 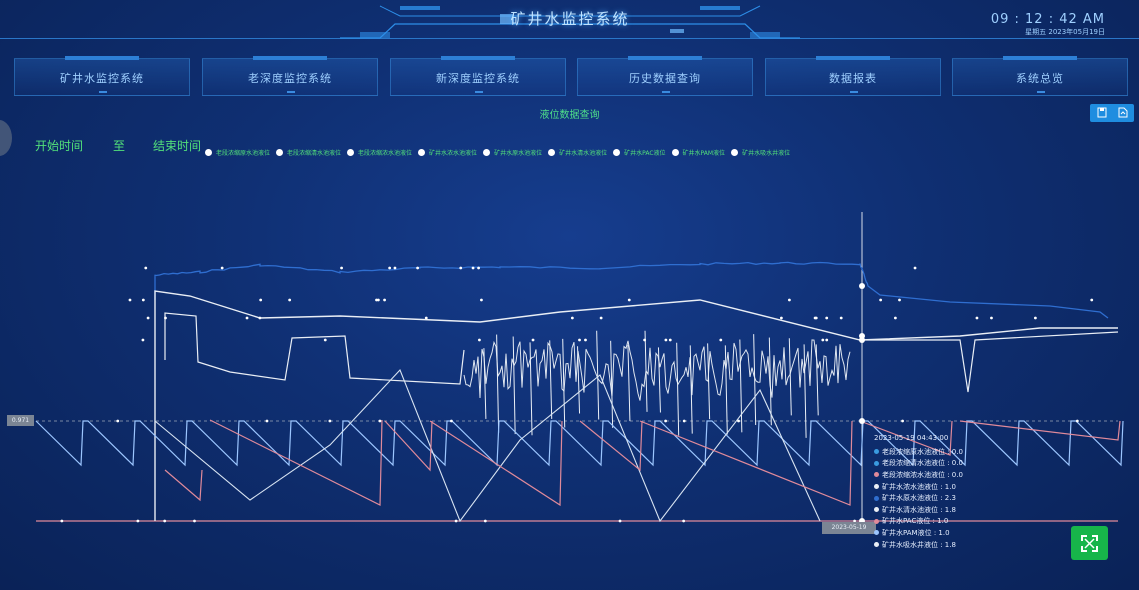 I want to click on series-line-concentrate, so click(x=657, y=370).